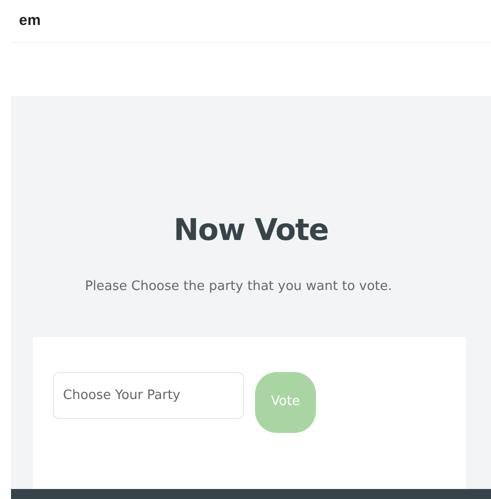  I want to click on party-field: Choose Your Party, so click(148, 395).